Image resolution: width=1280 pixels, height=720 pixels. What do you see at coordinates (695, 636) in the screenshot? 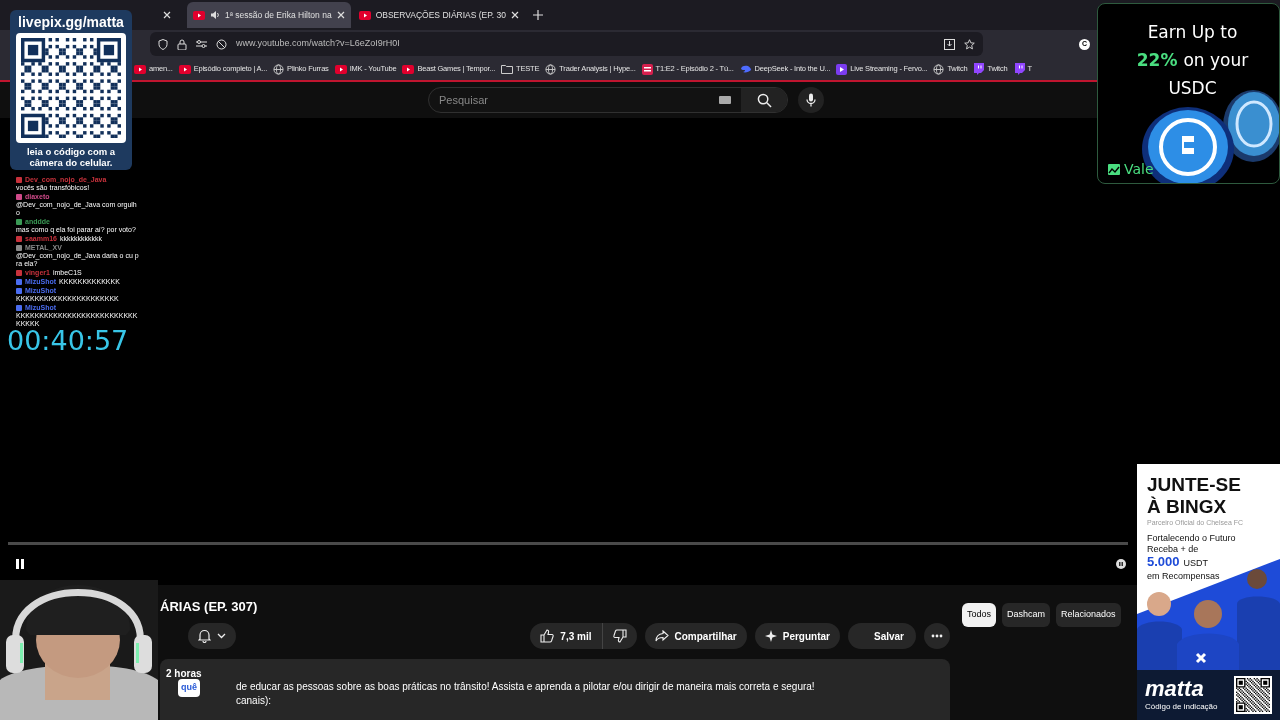
I see `share-button: Compartilhar` at bounding box center [695, 636].